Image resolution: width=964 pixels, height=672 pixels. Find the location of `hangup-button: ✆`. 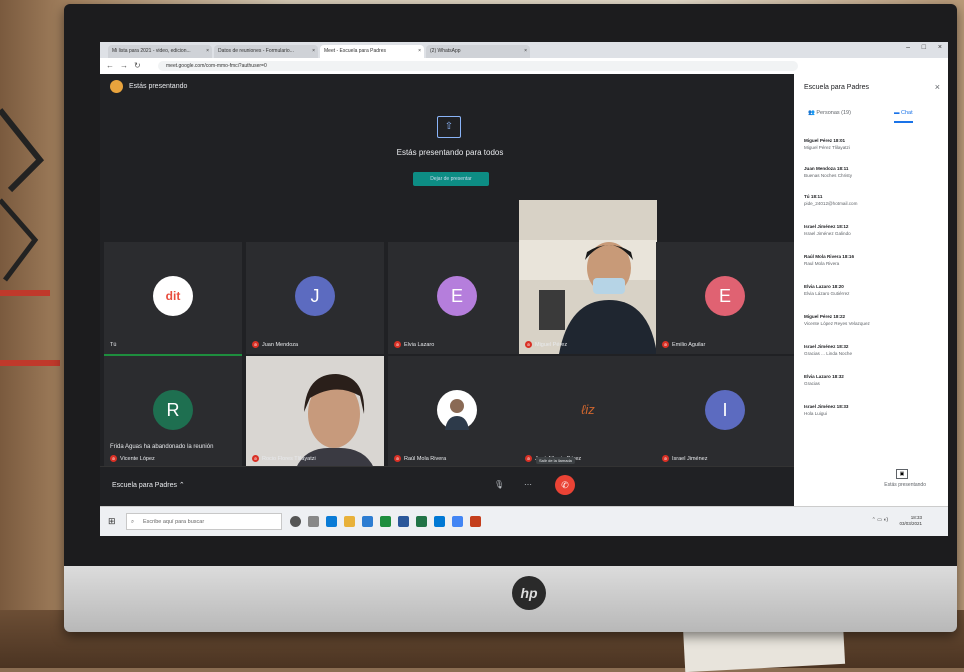

hangup-button: ✆ is located at coordinates (565, 485).